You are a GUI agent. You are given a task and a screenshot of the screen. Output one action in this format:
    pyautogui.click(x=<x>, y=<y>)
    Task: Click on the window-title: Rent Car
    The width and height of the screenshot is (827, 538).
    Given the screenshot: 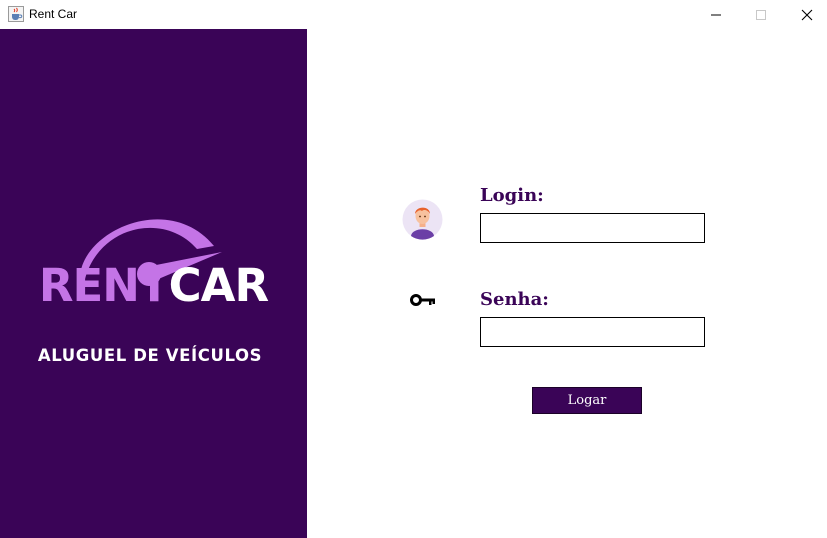 What is the action you would take?
    pyautogui.click(x=53, y=14)
    